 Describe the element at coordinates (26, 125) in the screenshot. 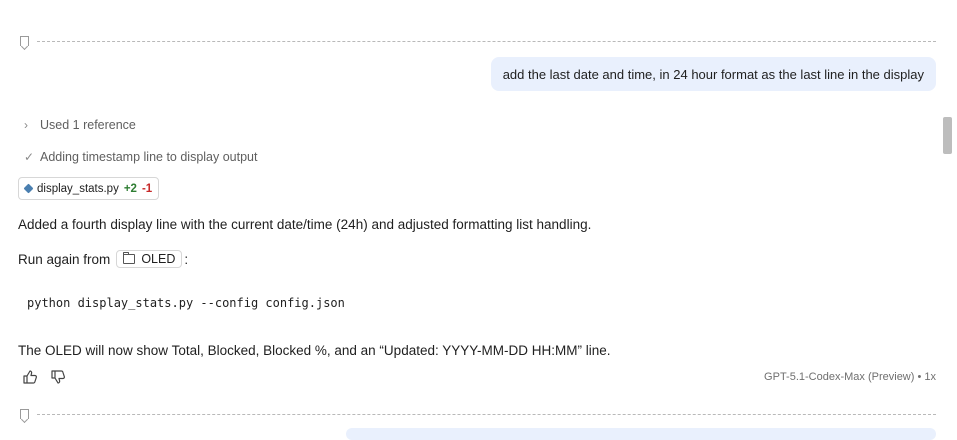

I see `chevron-right-icon: ›` at that location.